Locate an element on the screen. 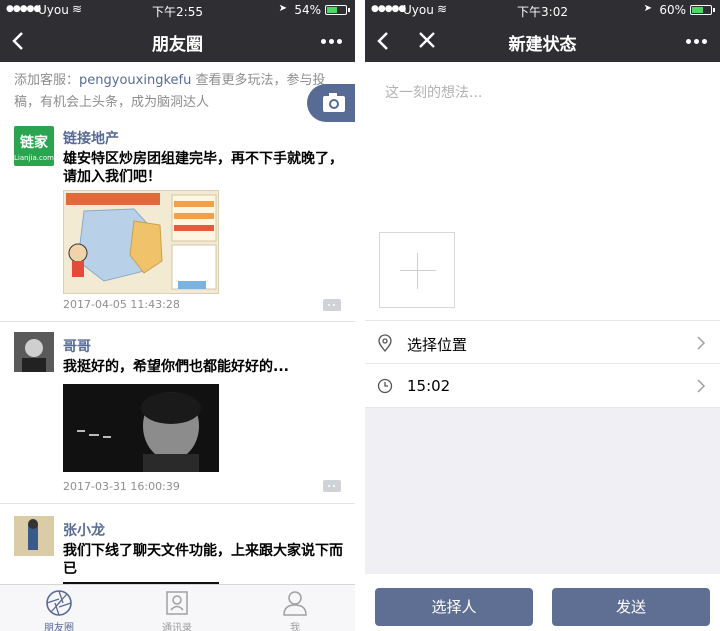  choose-people-button: 选择人 is located at coordinates (454, 607).